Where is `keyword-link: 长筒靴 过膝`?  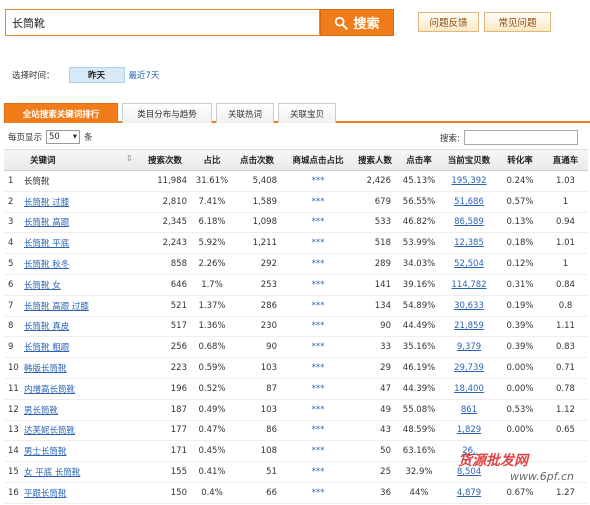
keyword-link: 长筒靴 过膝 is located at coordinates (46, 203).